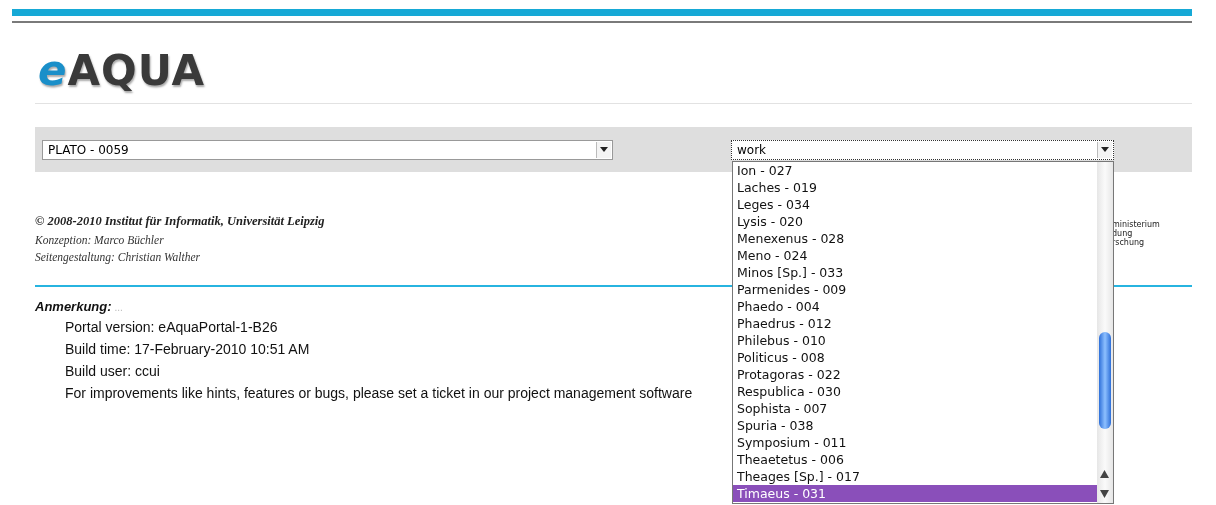 This screenshot has width=1216, height=505. Describe the element at coordinates (915, 408) in the screenshot. I see `dropdown-option: Sophista - 007` at that location.